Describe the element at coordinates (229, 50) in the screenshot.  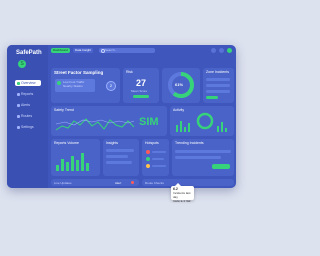
I see `avatar` at that location.